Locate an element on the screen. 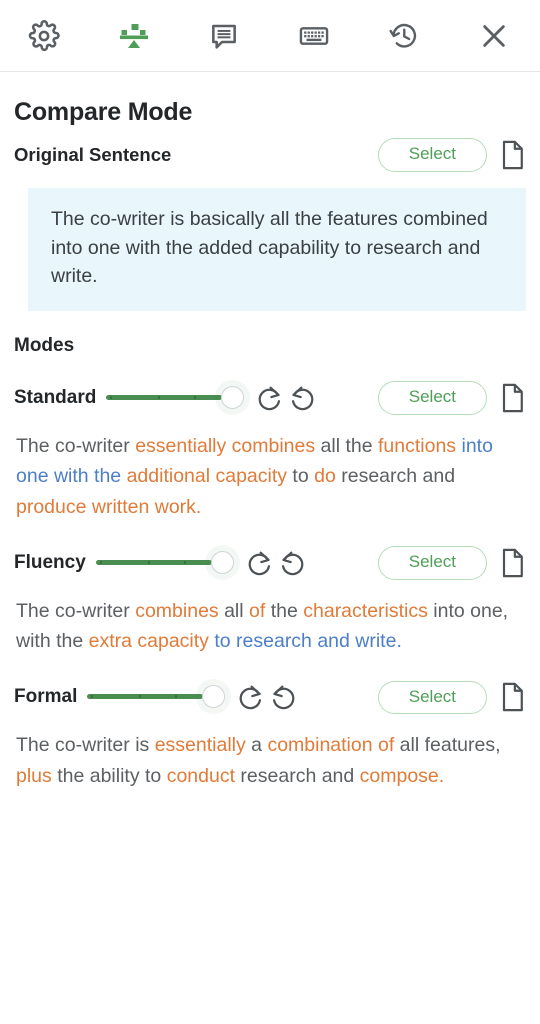  mode-row: Formal Select is located at coordinates (270, 697).